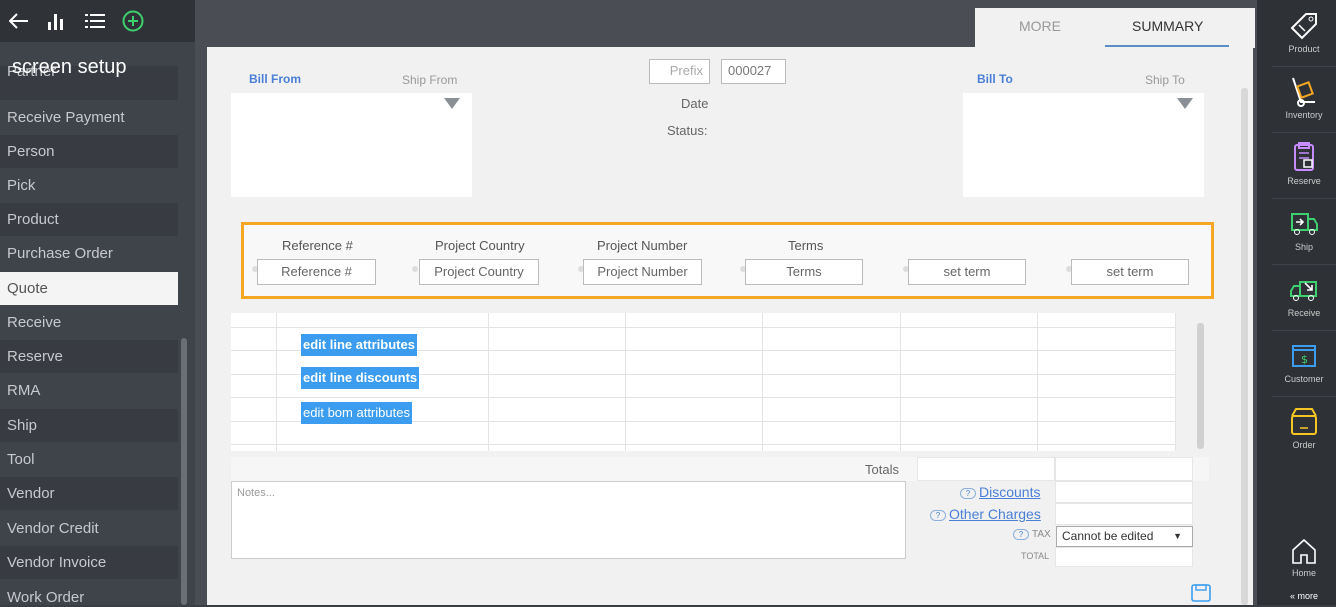 The height and width of the screenshot is (607, 1336). What do you see at coordinates (1009, 492) in the screenshot?
I see `discounts-link-text: Discounts` at bounding box center [1009, 492].